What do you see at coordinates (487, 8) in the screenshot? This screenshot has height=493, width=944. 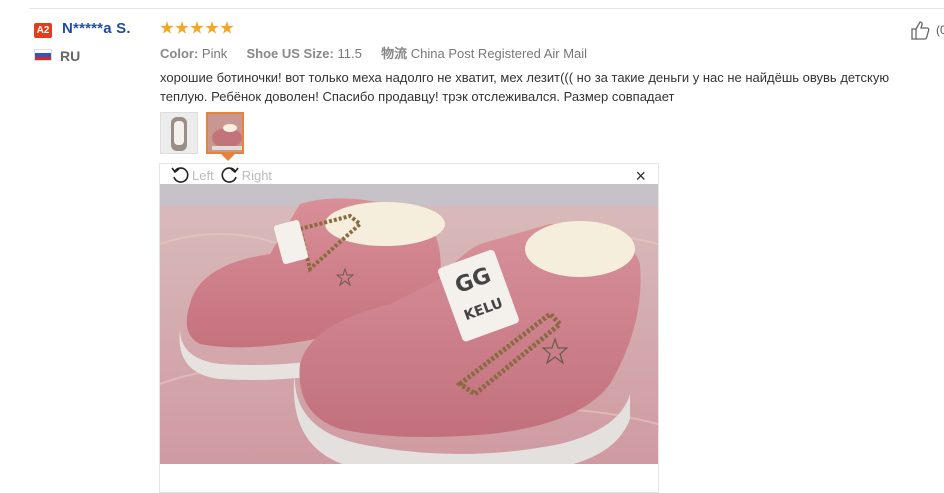 I see `review-top-divider` at bounding box center [487, 8].